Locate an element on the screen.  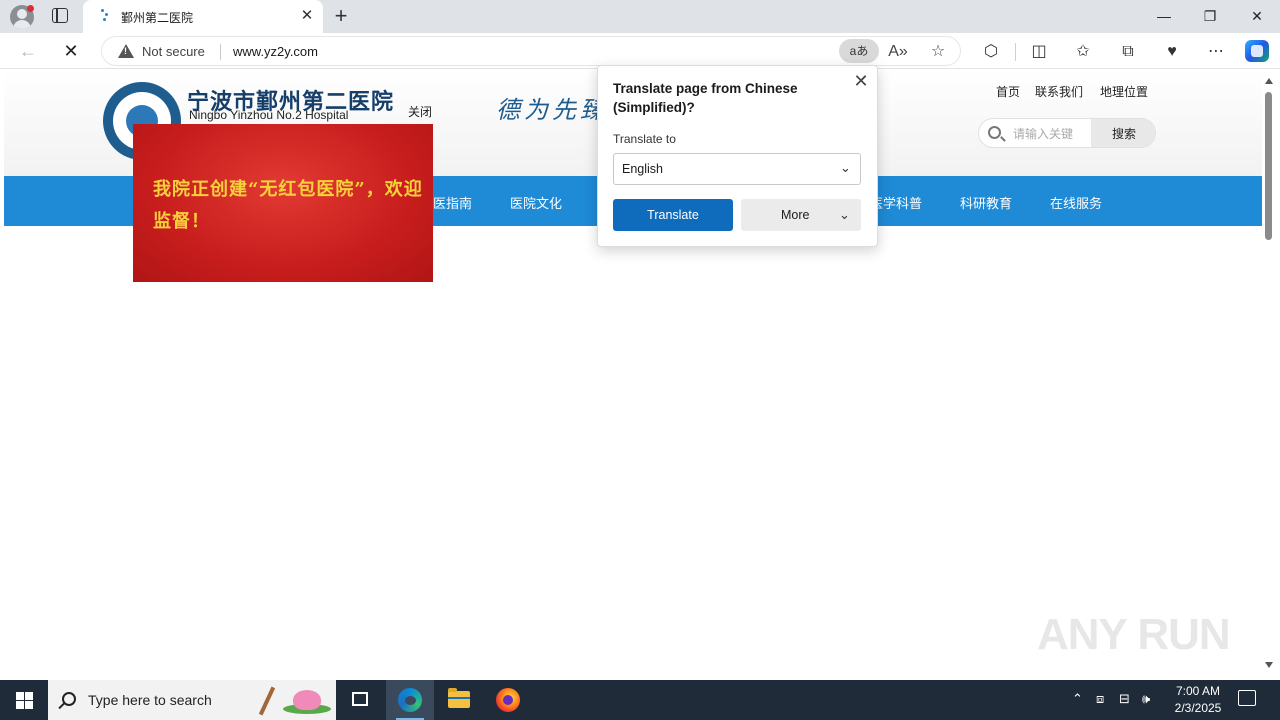
split-screen-icon: ◫ is located at coordinates (1039, 52).